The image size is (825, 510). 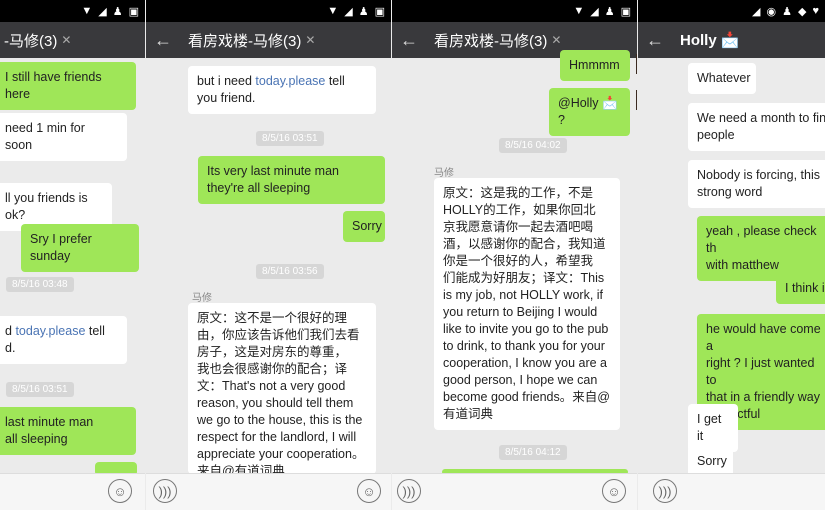 What do you see at coordinates (802, 11) in the screenshot?
I see `dropbox-icon: ◆` at bounding box center [802, 11].